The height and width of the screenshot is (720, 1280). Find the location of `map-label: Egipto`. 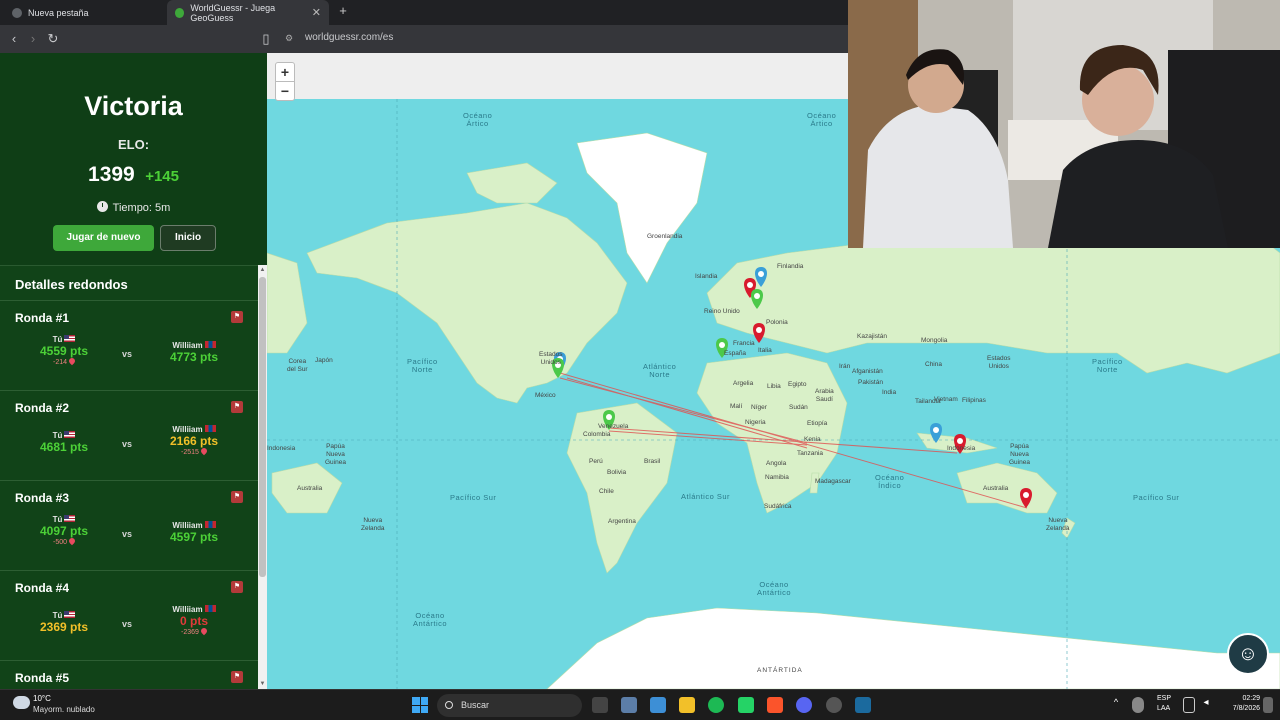

map-label: Egipto is located at coordinates (797, 384).